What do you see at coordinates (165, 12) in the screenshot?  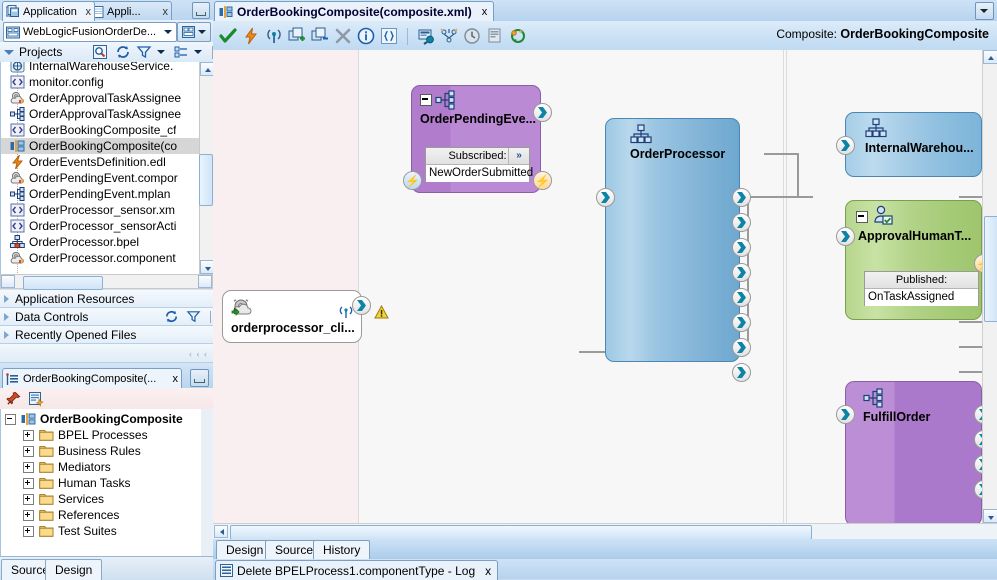 I see `tab-application-secondary-close: x` at bounding box center [165, 12].